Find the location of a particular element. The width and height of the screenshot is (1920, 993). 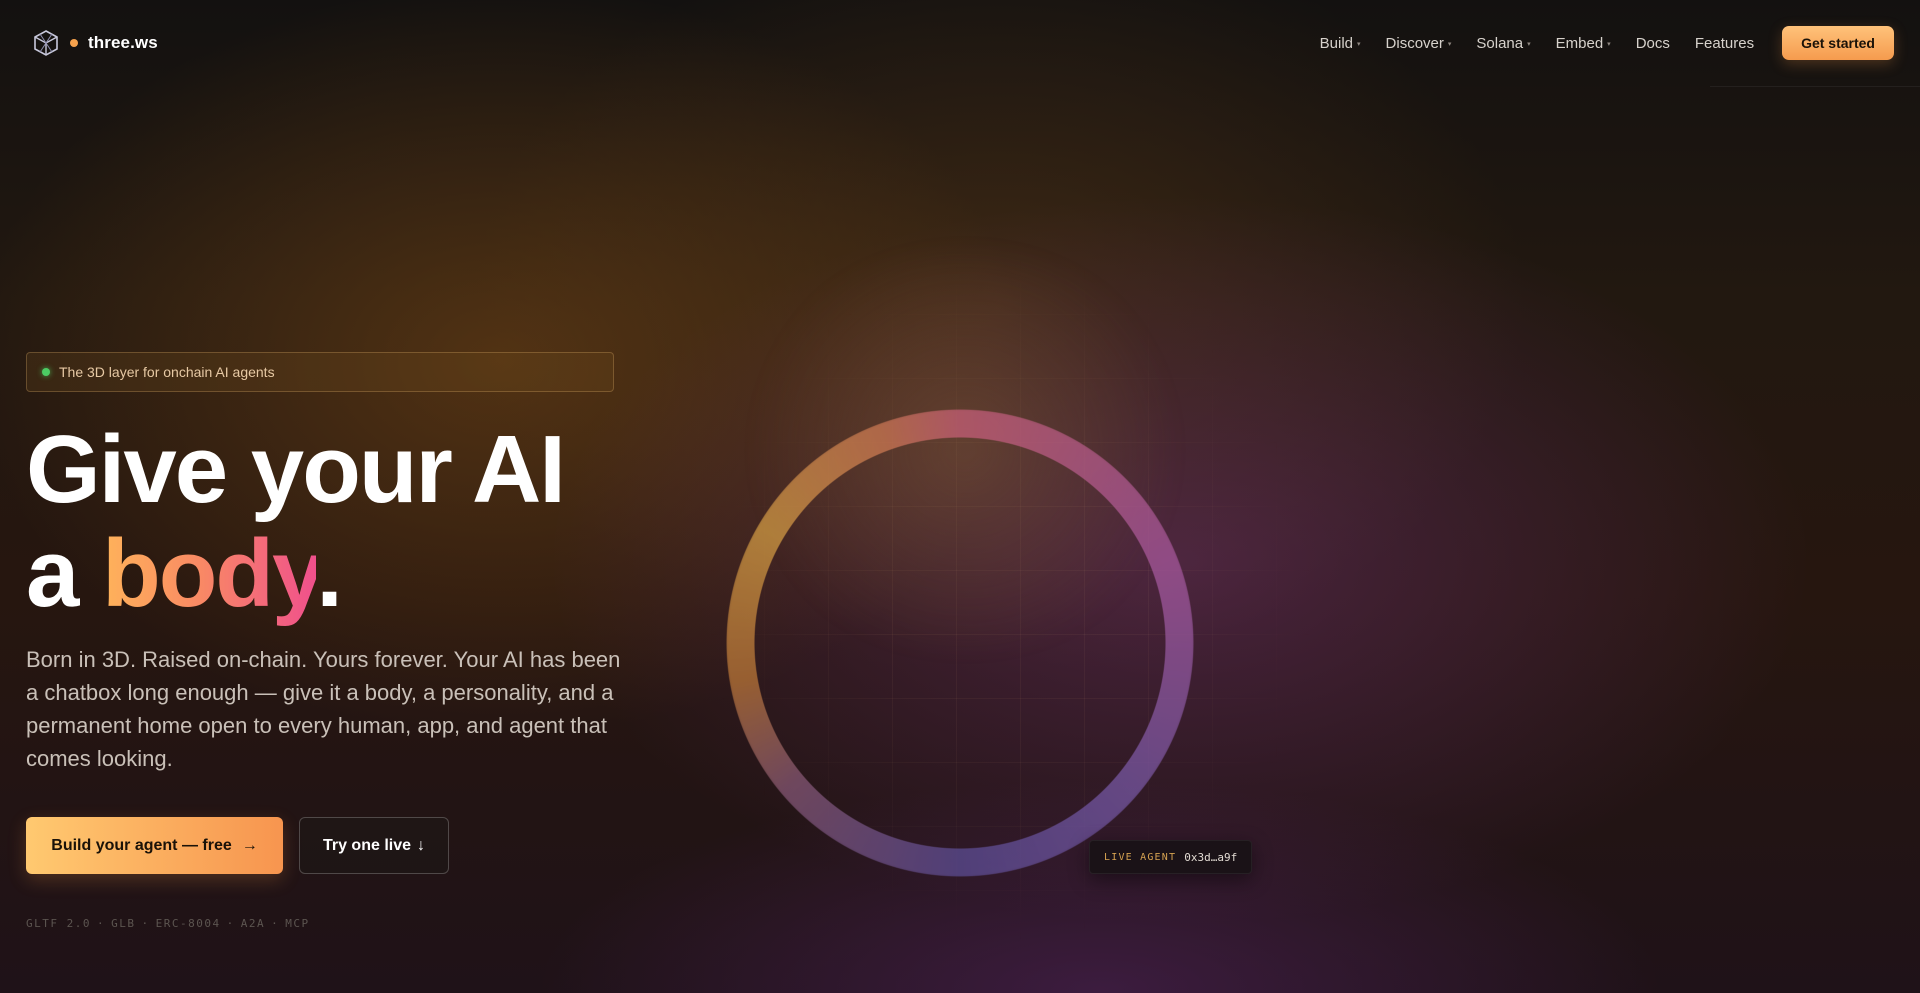

format-item: MCP is located at coordinates (297, 923).